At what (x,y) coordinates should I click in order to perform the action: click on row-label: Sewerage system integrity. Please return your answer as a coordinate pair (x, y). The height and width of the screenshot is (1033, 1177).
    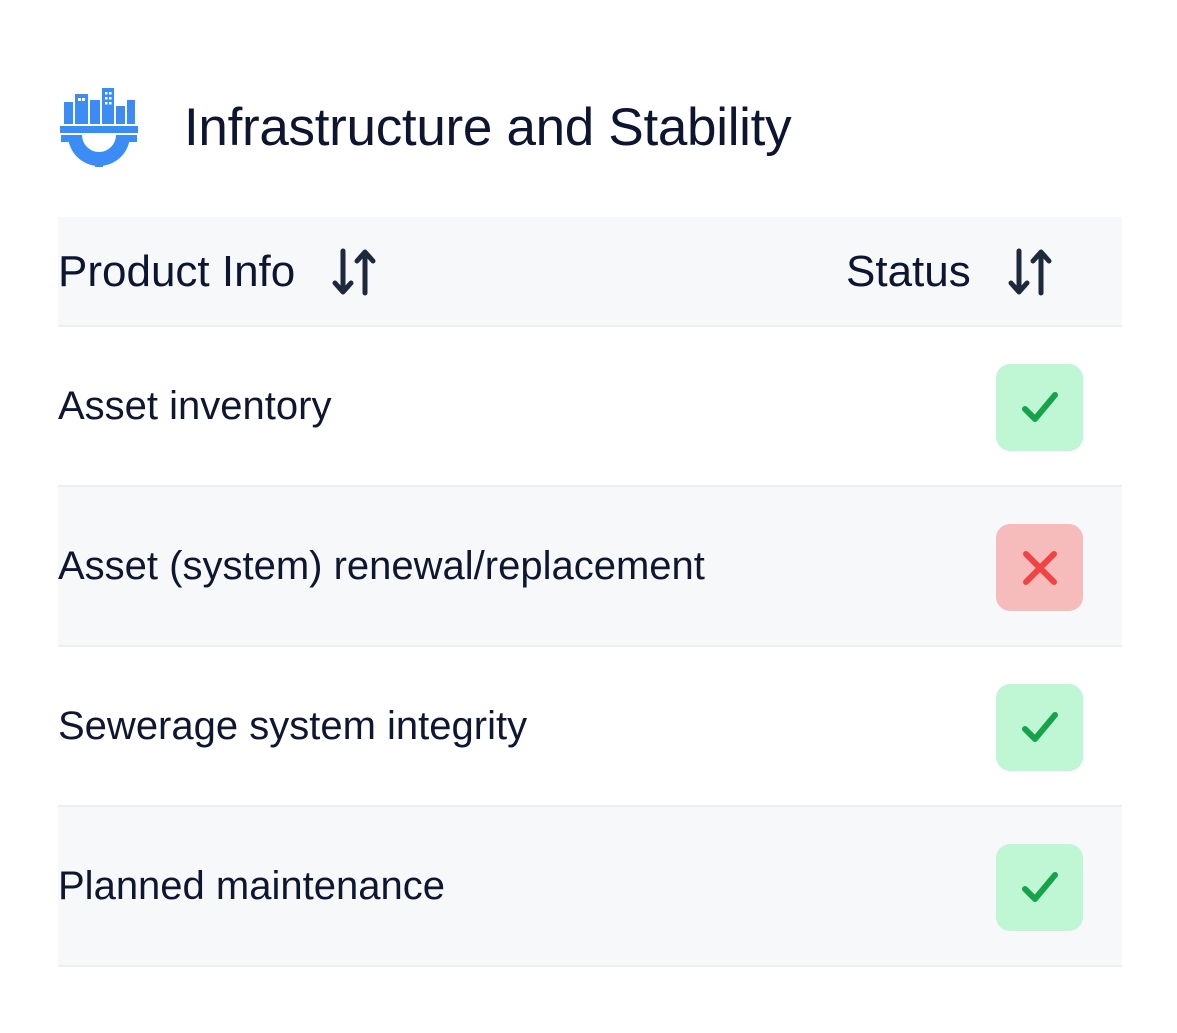
    Looking at the image, I should click on (293, 725).